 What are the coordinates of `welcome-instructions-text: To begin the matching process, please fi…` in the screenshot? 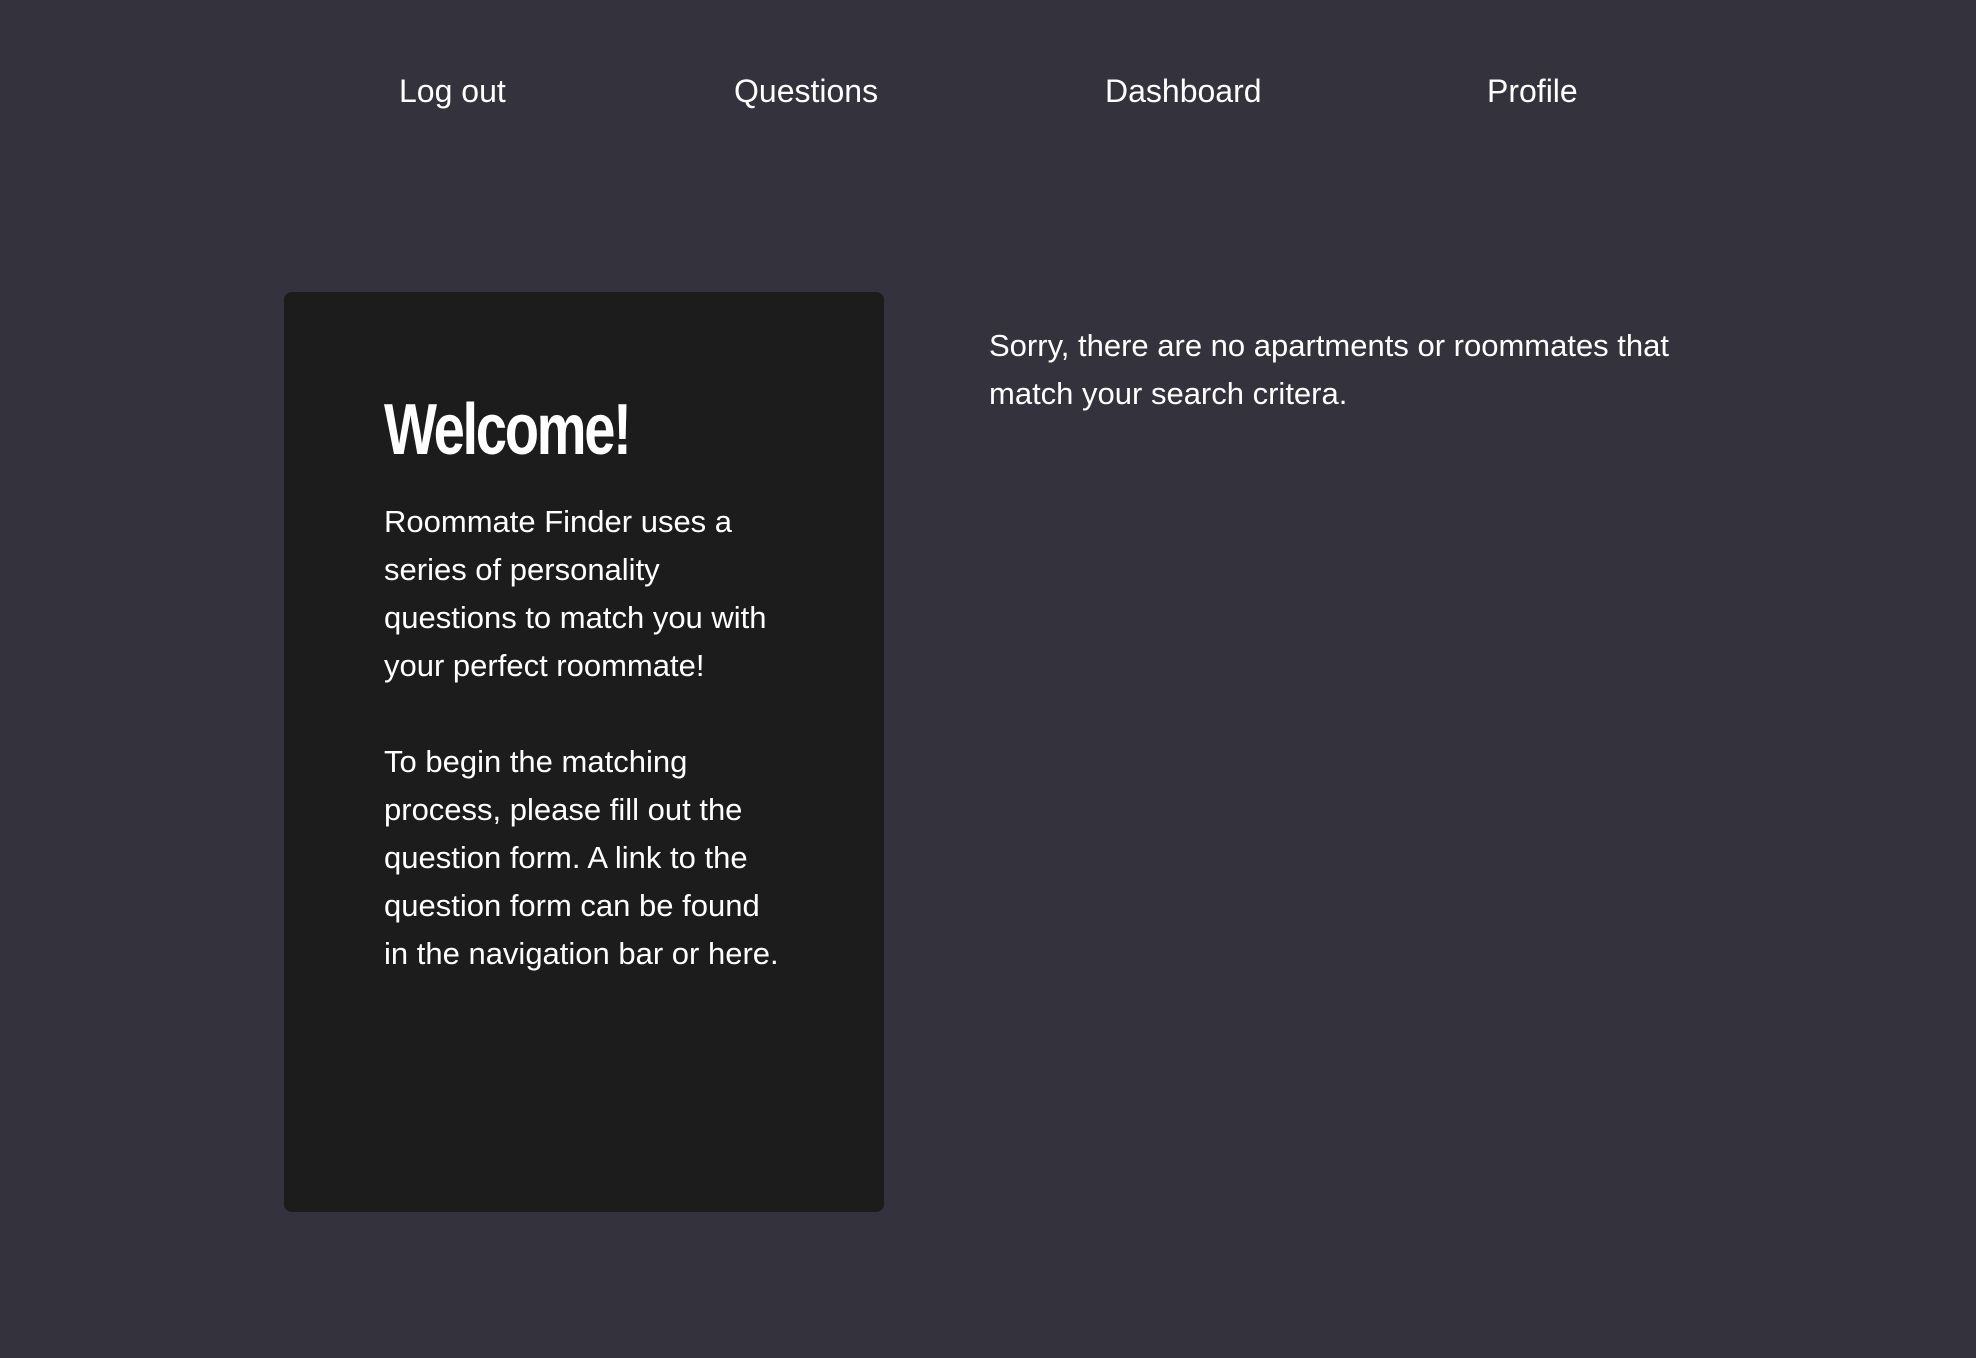 It's located at (581, 857).